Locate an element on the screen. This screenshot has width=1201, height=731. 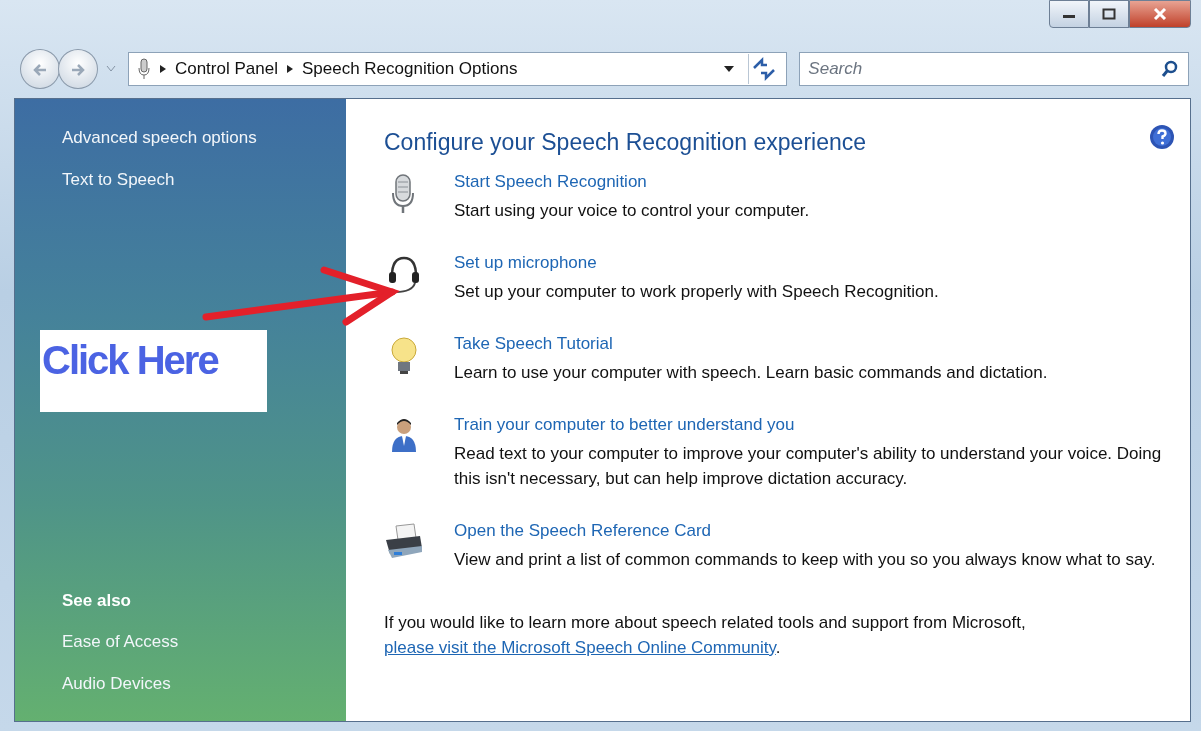
sidebar-link: Text to Speech is located at coordinates (204, 179).